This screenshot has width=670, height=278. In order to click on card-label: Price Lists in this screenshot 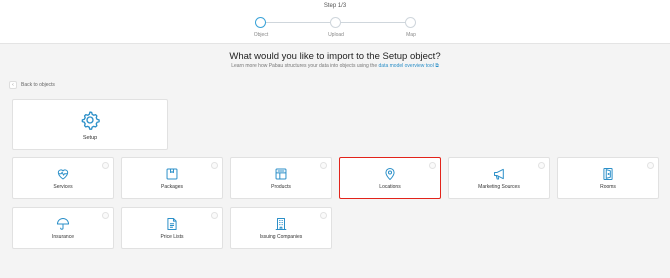, I will do `click(172, 237)`.